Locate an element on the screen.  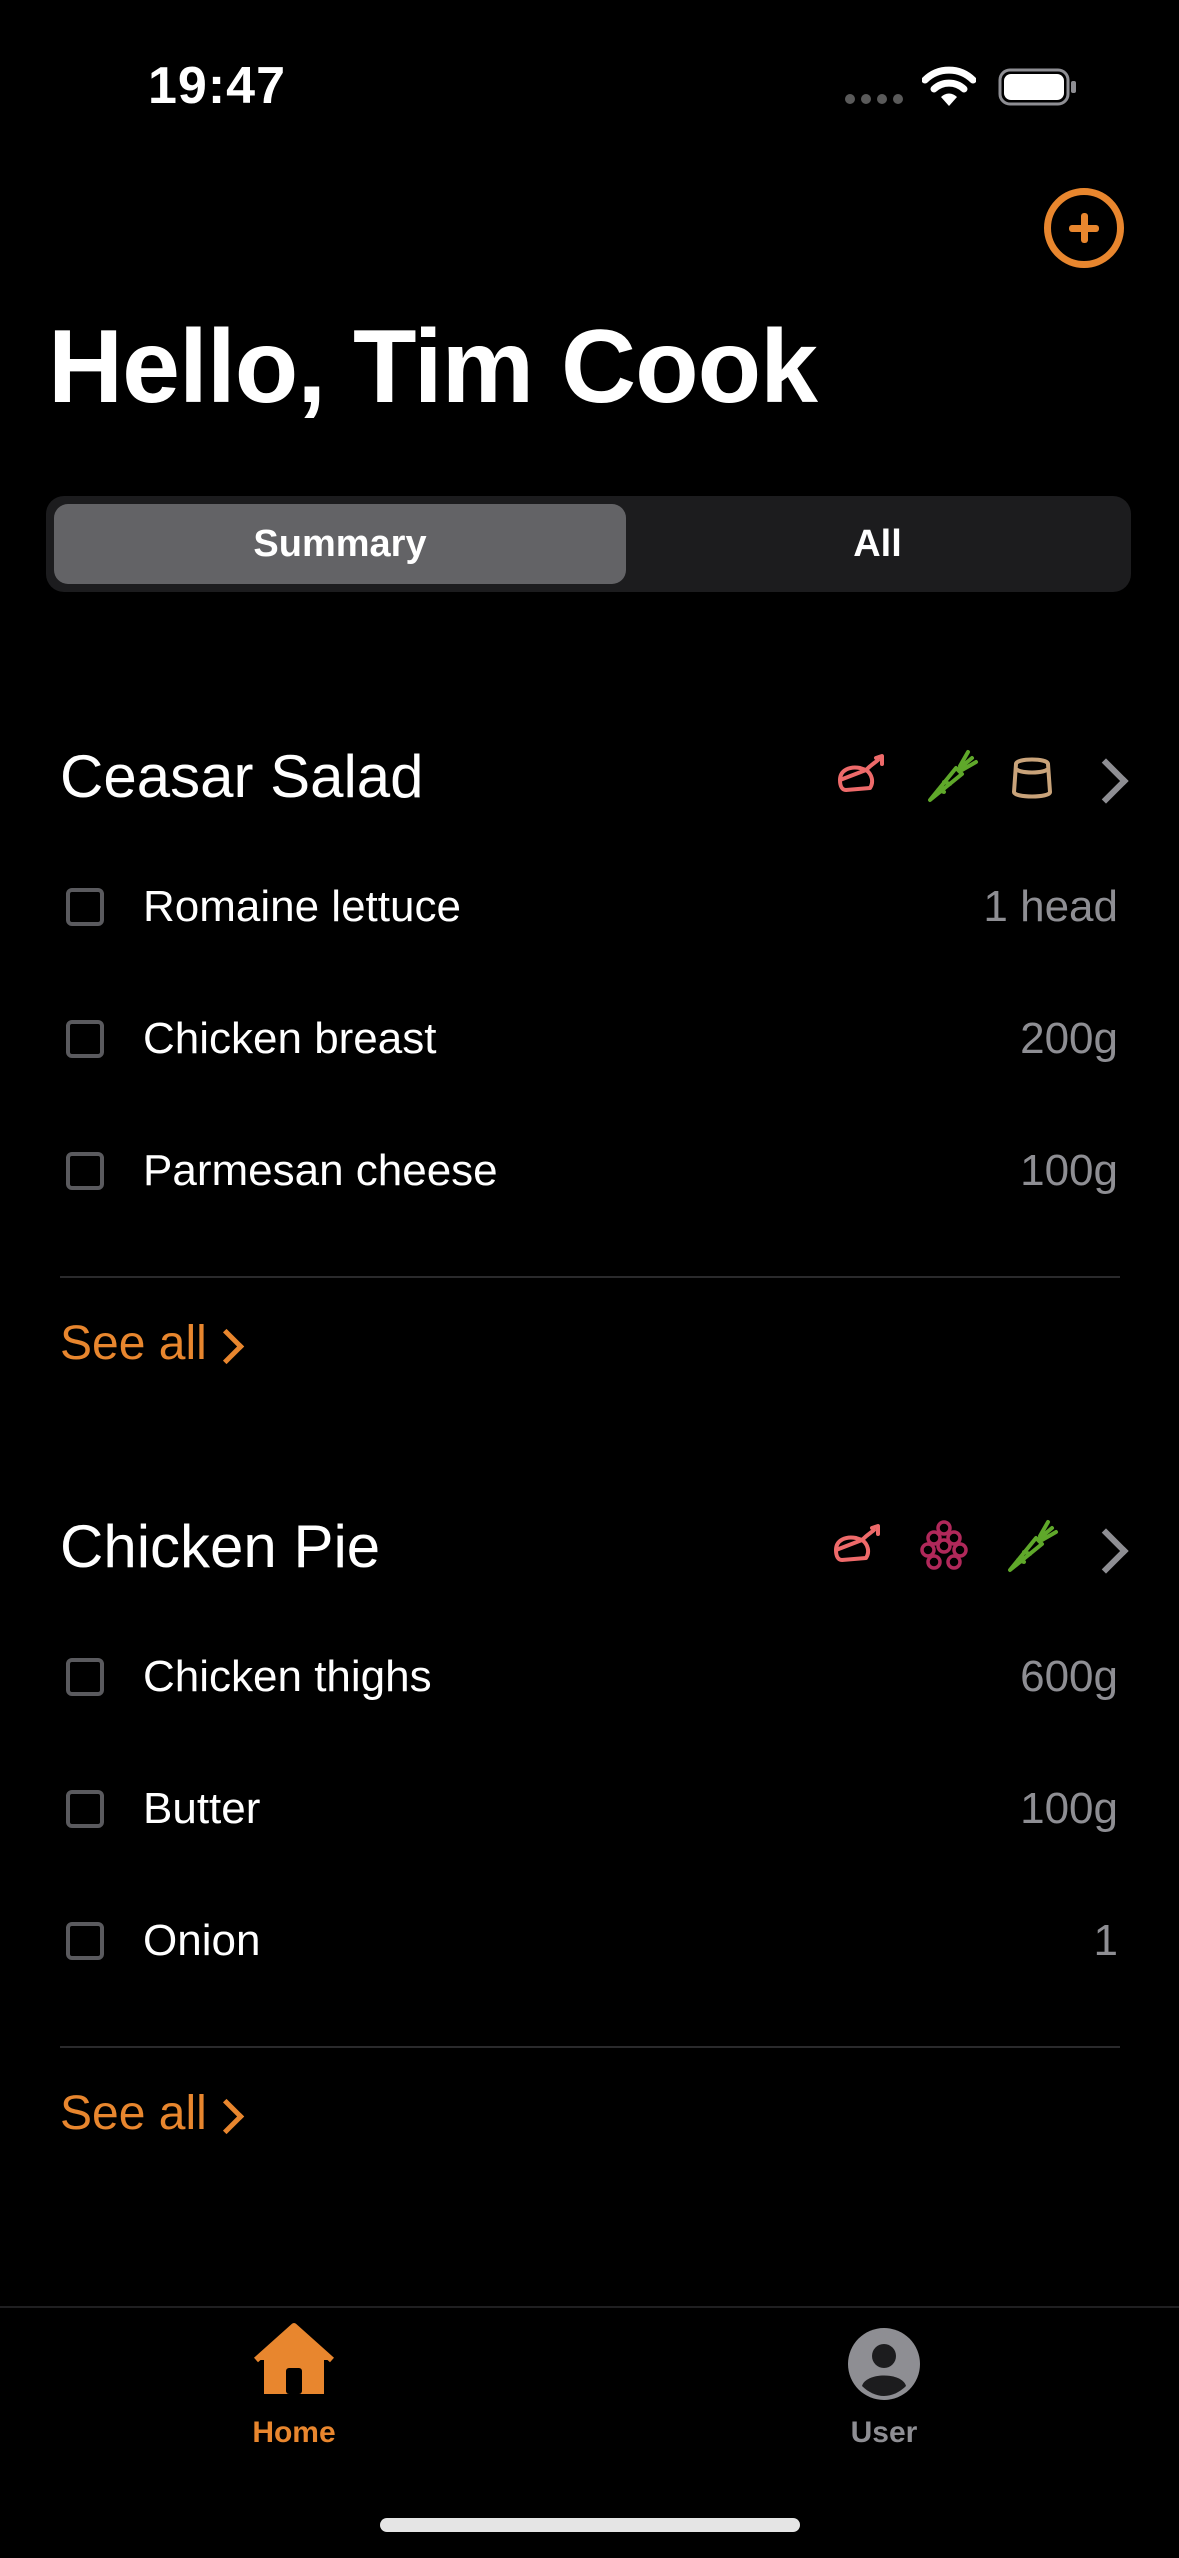
cheese-icon is located at coordinates (1032, 776).